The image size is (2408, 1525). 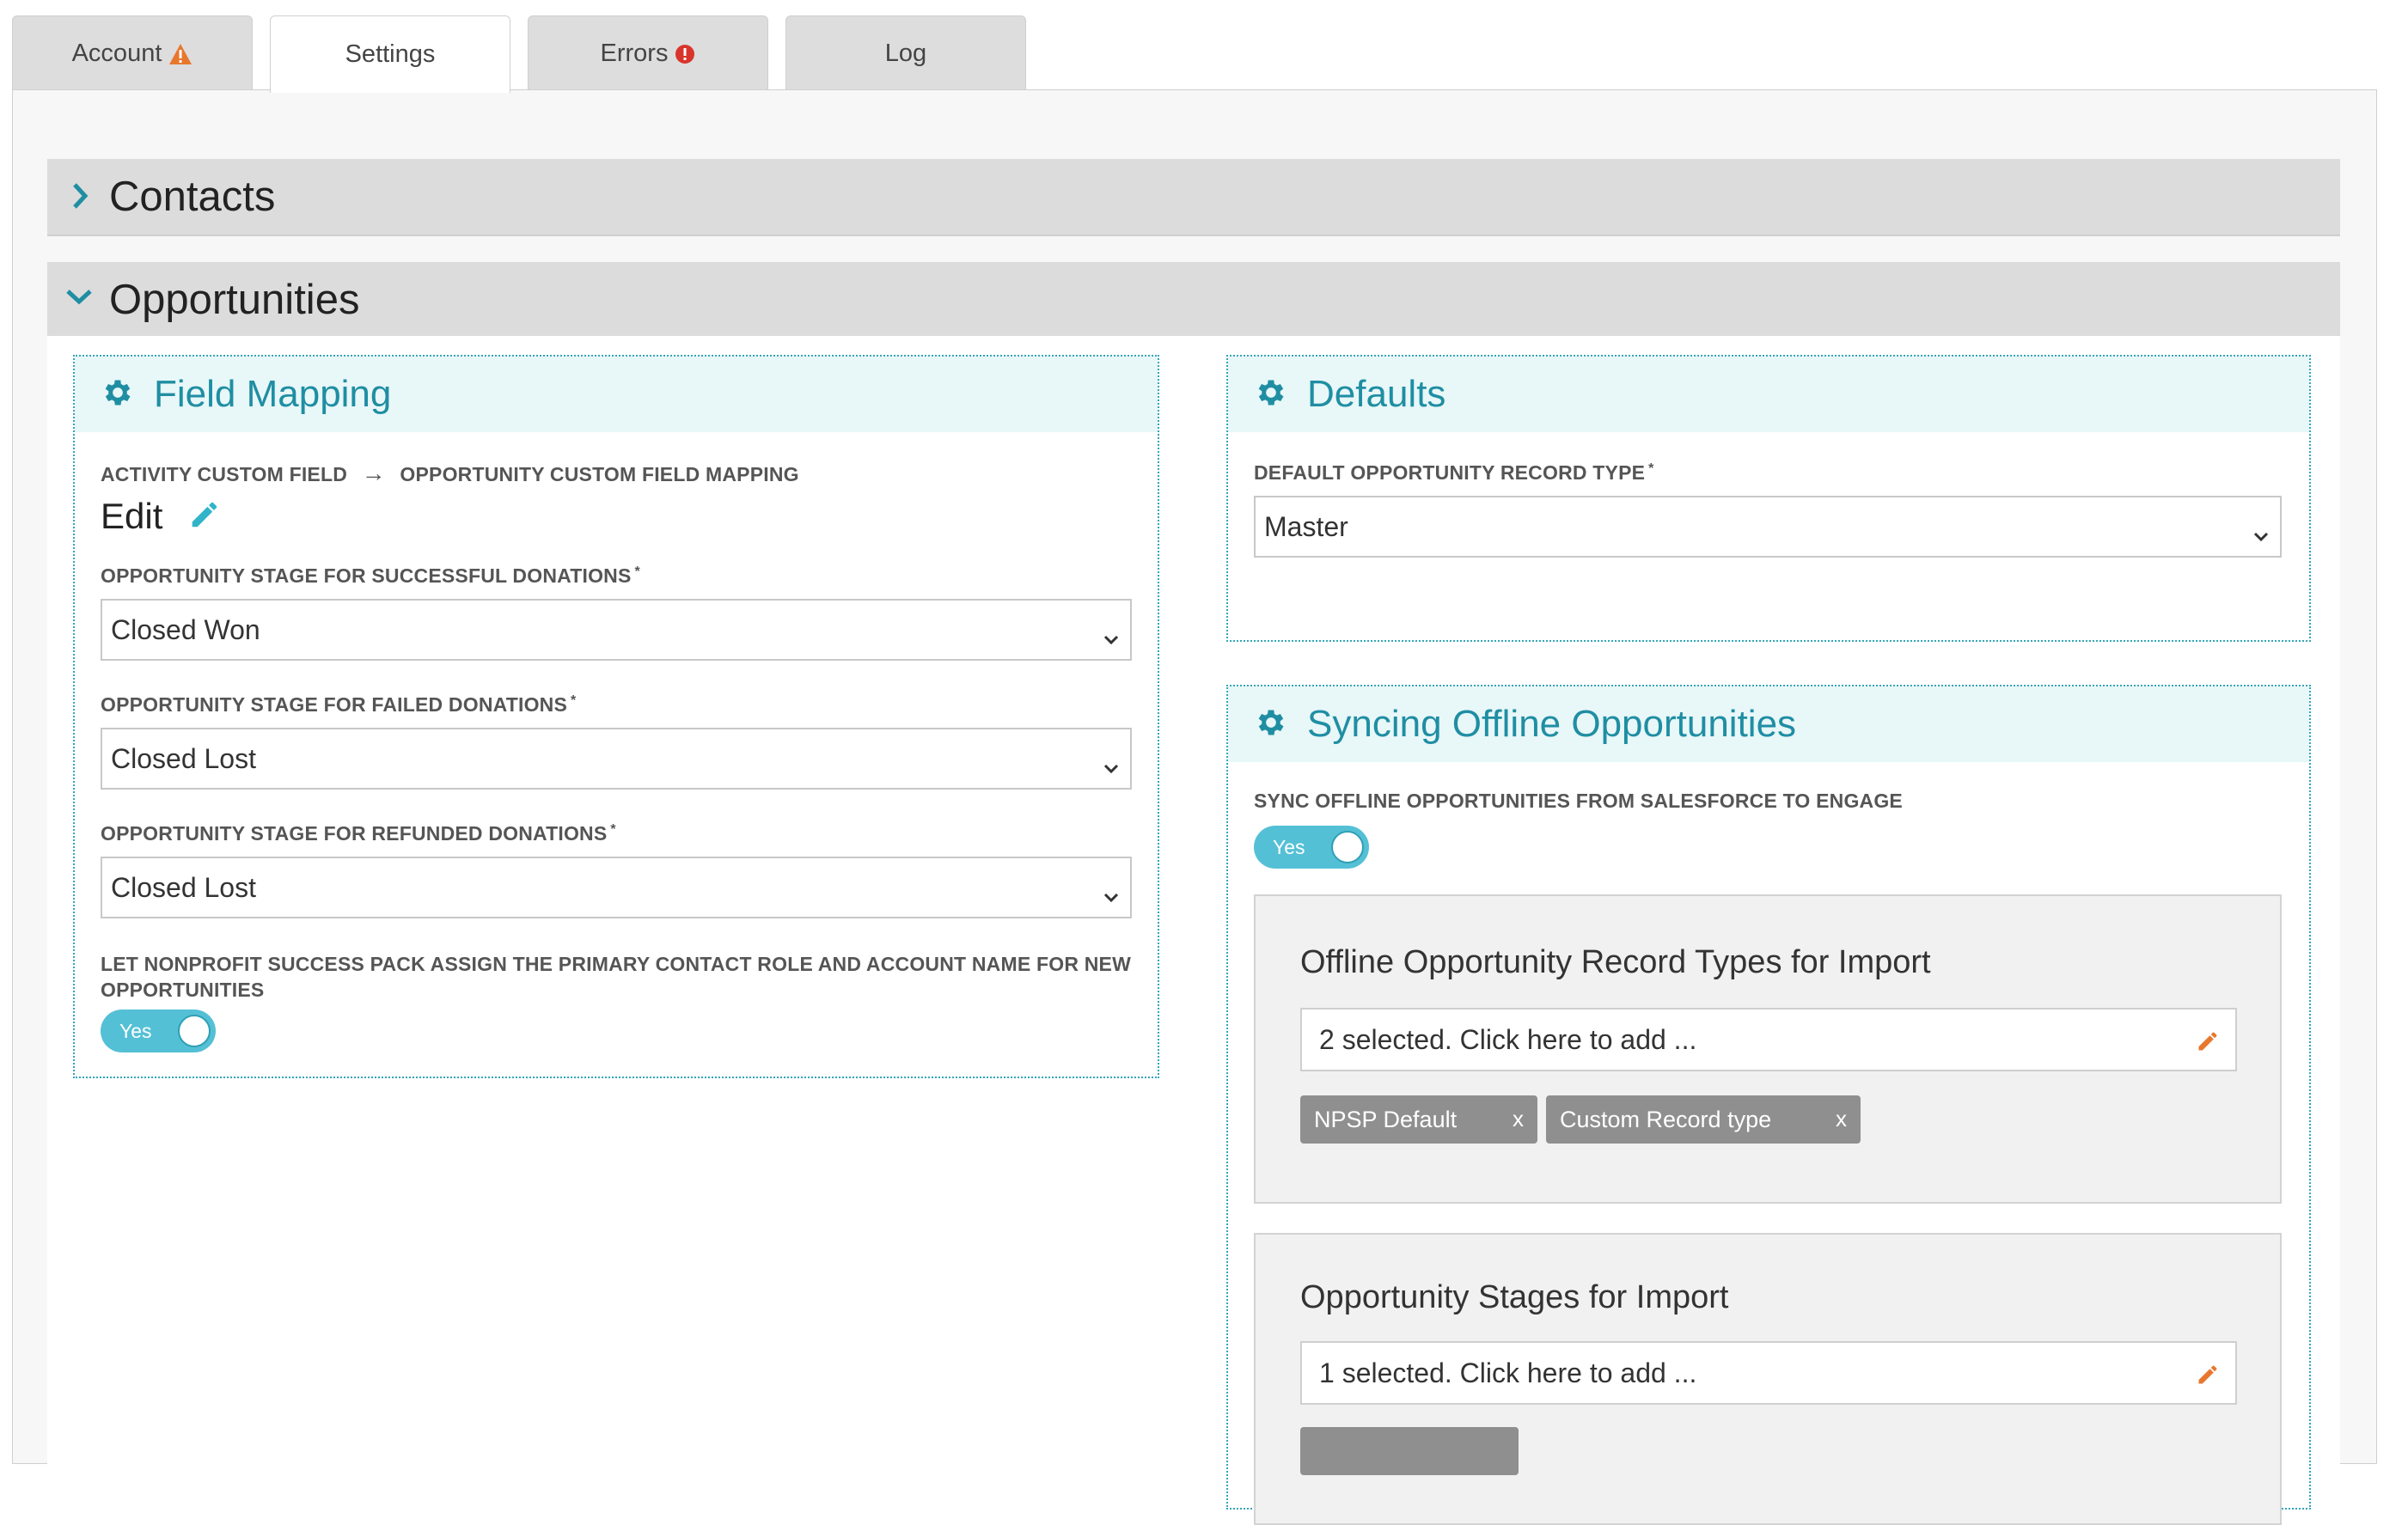 I want to click on chevron-right-icon, so click(x=80, y=198).